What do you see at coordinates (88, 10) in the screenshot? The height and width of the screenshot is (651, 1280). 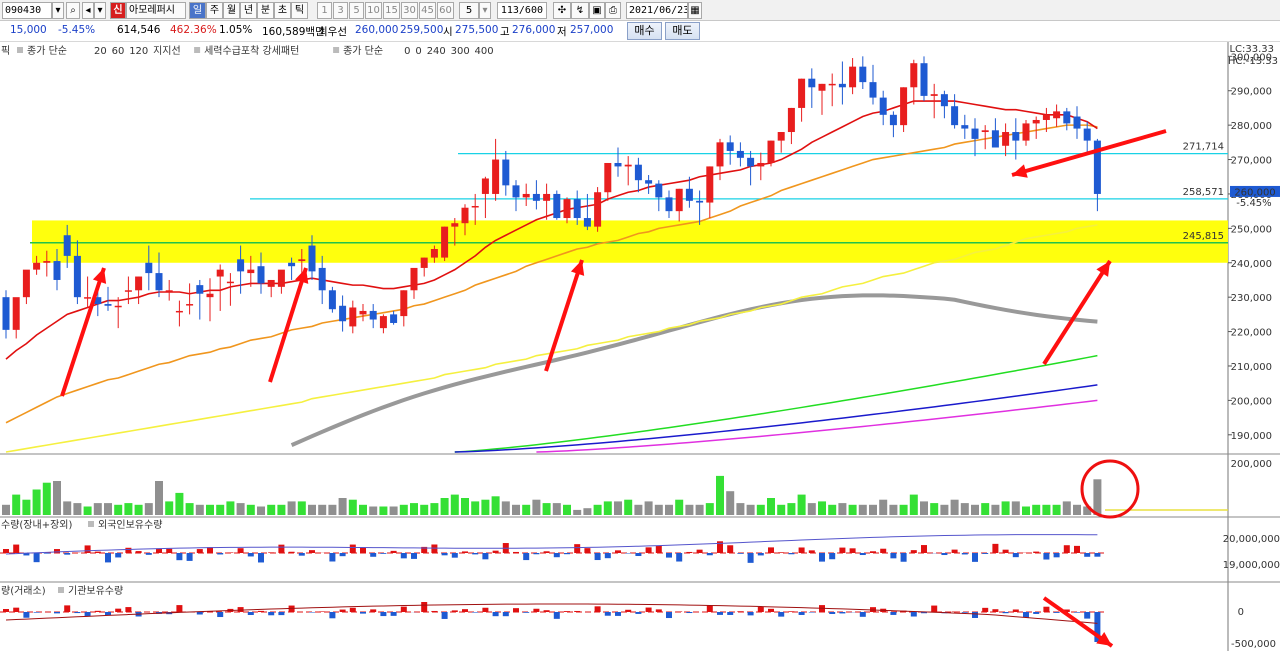 I see `sound-icon: ◂` at bounding box center [88, 10].